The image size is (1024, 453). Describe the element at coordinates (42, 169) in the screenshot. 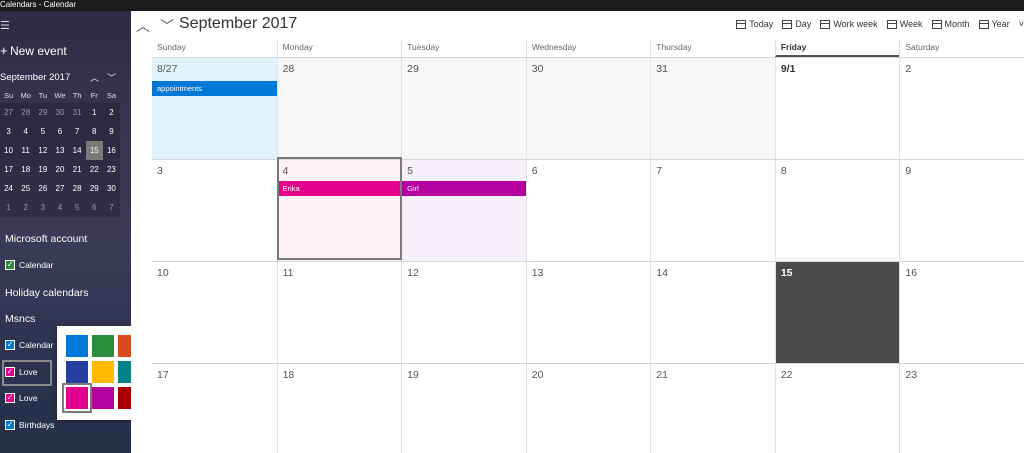

I see `mini-day: 19` at that location.